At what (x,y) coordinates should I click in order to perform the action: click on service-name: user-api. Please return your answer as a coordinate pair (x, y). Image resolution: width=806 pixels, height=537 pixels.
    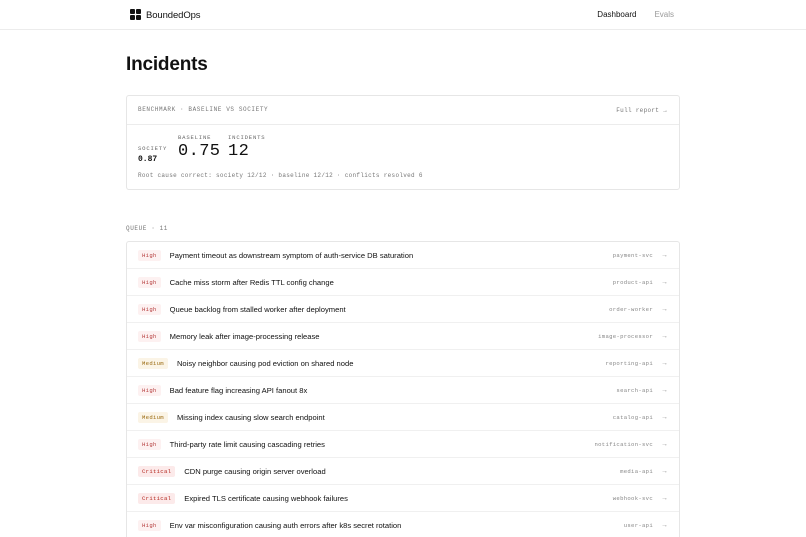
    Looking at the image, I should click on (638, 525).